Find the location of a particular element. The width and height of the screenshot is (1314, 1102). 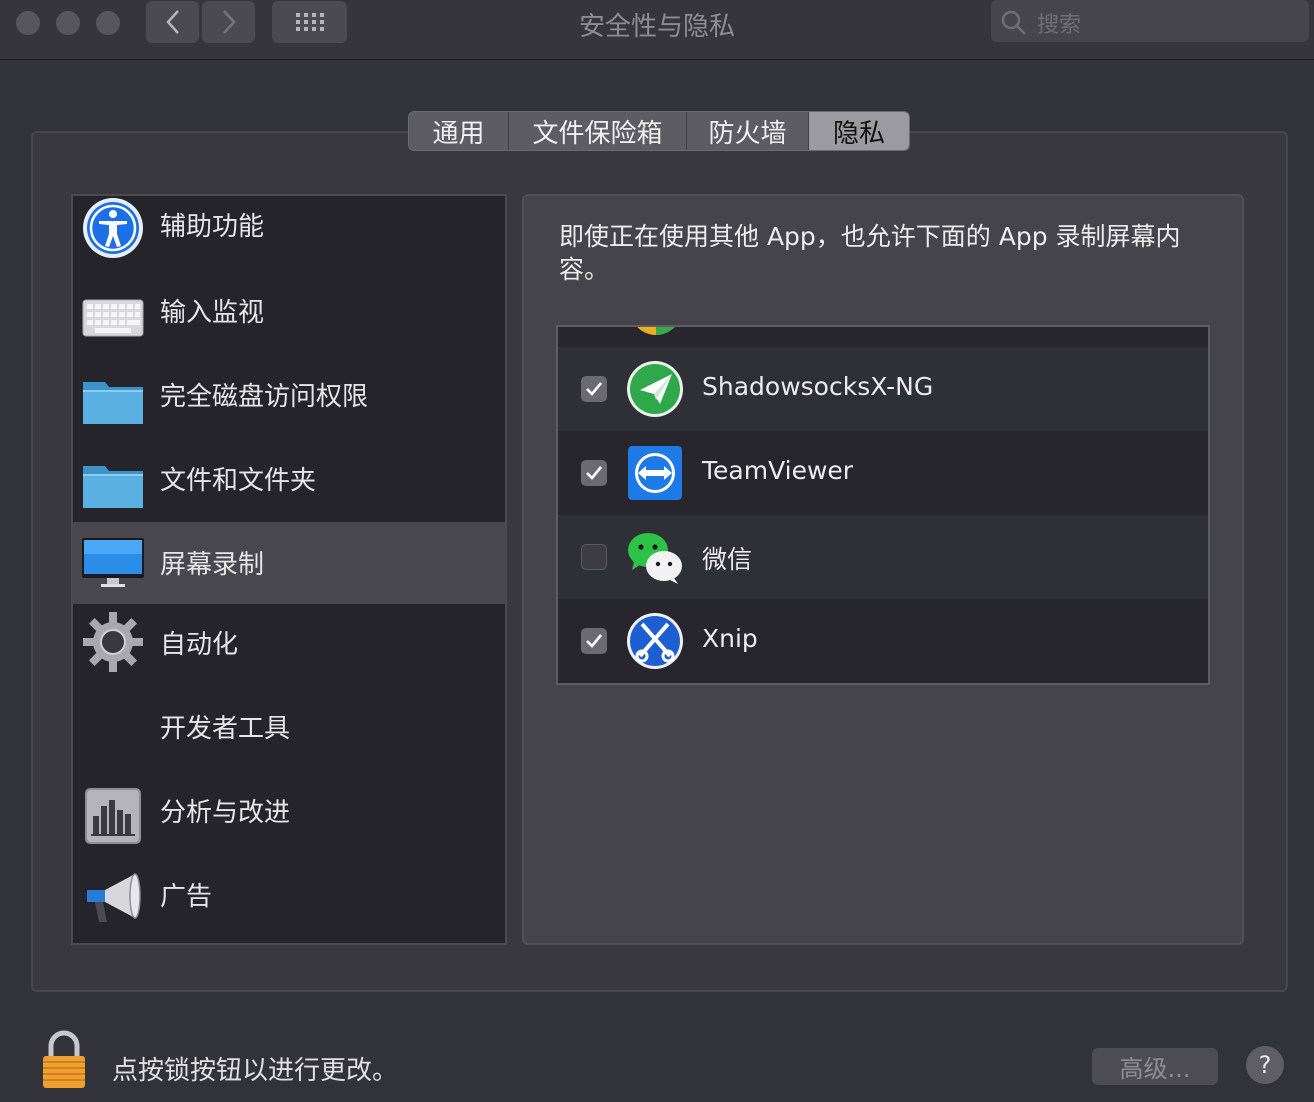

sidebar-item-accessibility: 辅助功能 is located at coordinates (289, 235).